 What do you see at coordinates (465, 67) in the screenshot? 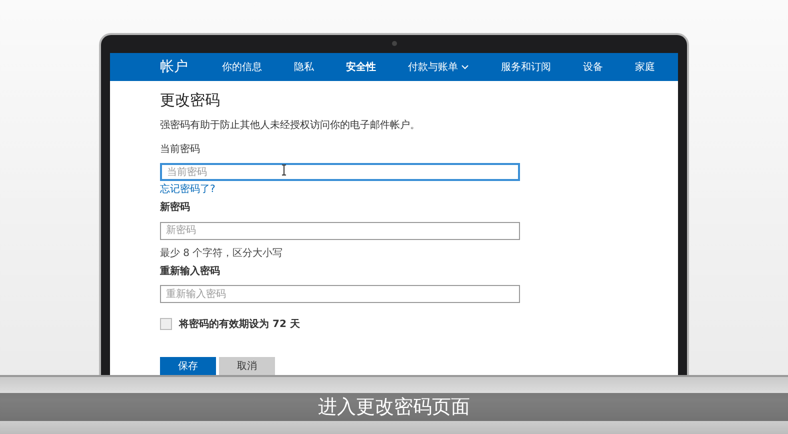
I see `chevron-icon` at bounding box center [465, 67].